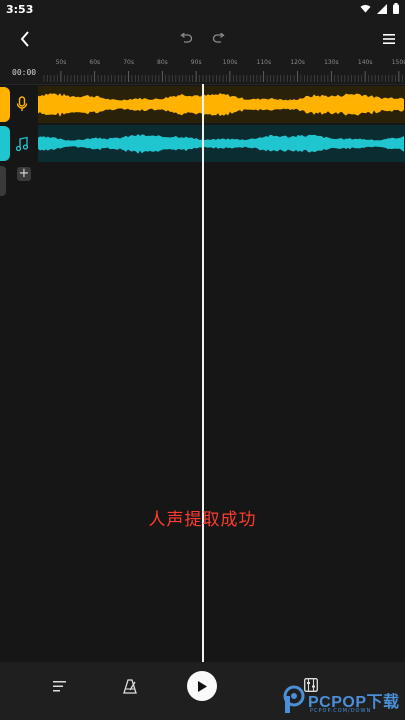  What do you see at coordinates (202, 39) in the screenshot?
I see `top-toolbar` at bounding box center [202, 39].